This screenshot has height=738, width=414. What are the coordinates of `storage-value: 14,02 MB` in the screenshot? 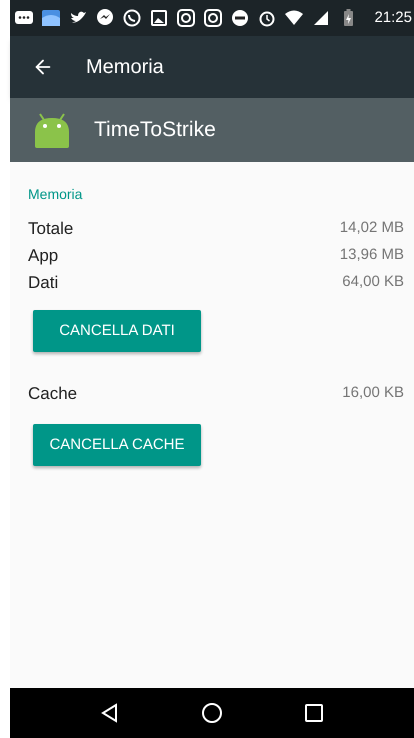 It's located at (372, 228).